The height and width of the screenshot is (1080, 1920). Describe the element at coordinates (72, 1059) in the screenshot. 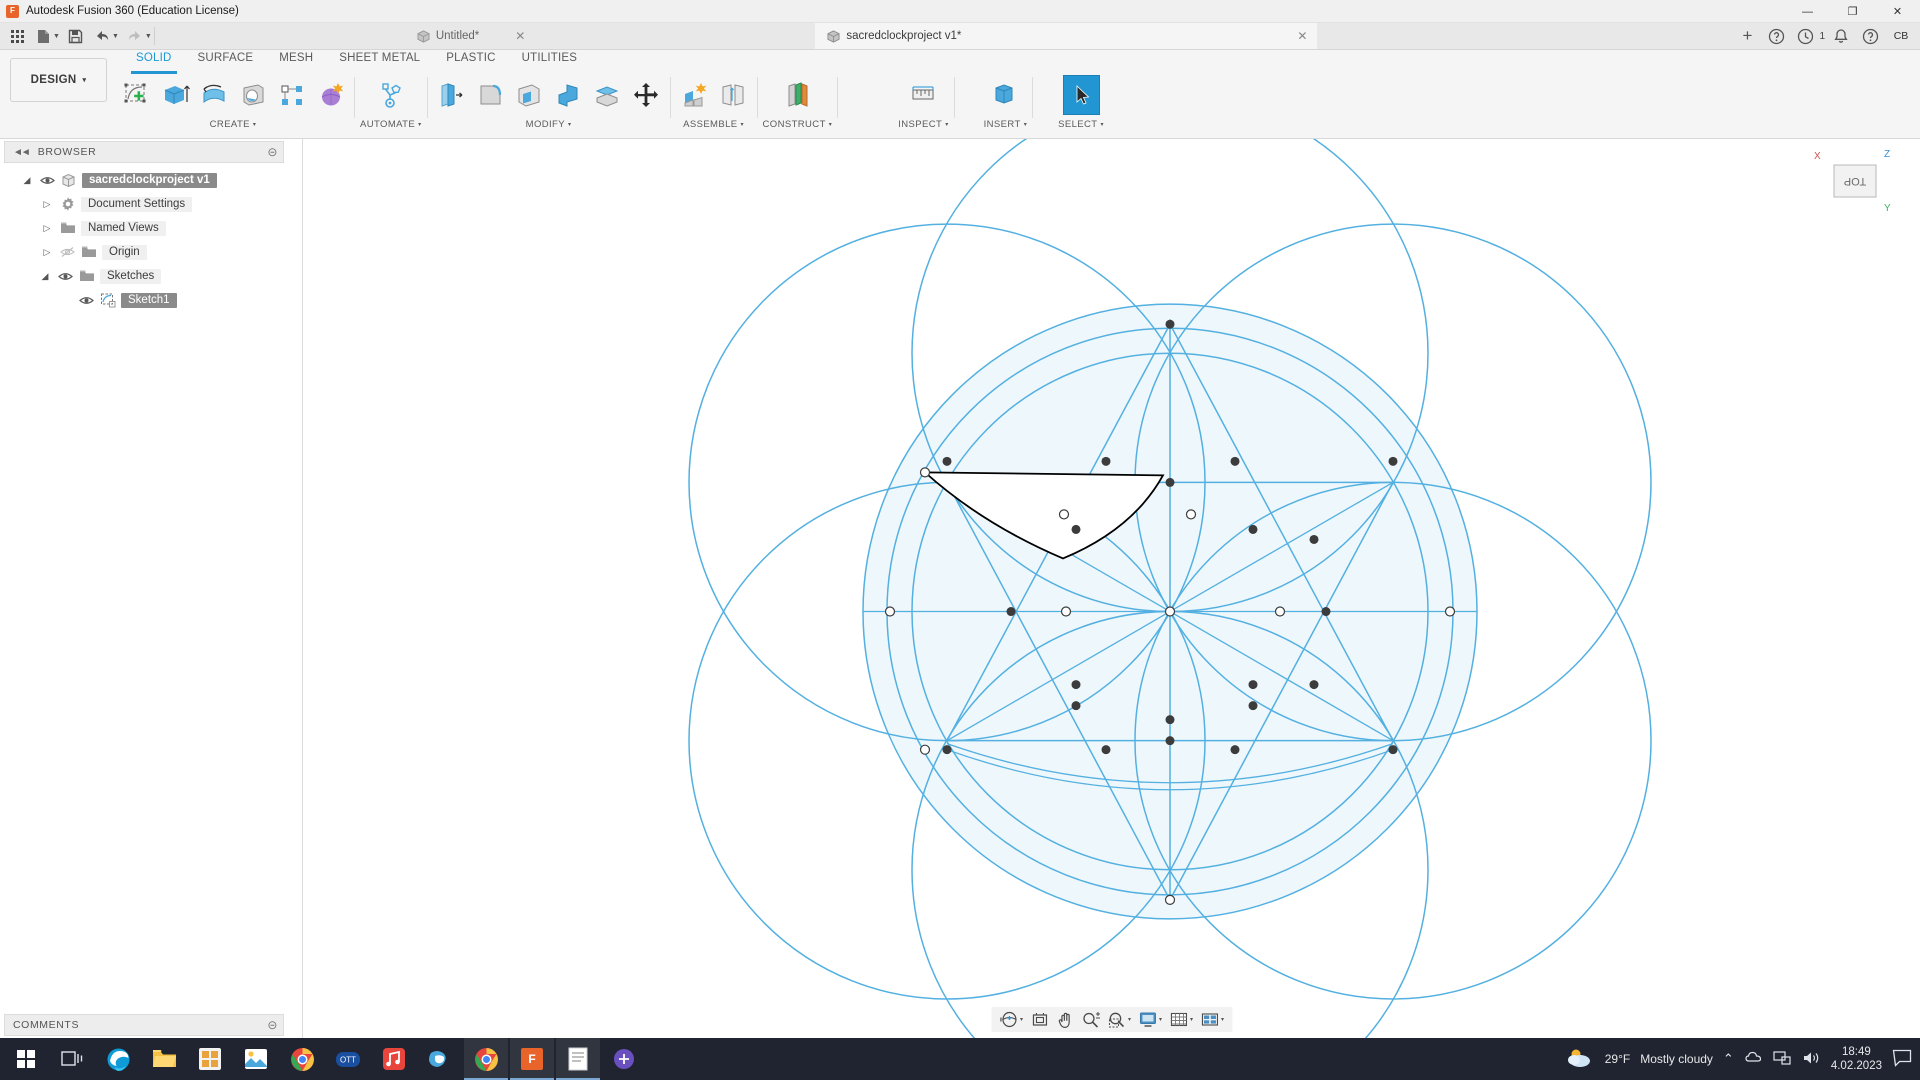

I see `task-view-icon` at that location.